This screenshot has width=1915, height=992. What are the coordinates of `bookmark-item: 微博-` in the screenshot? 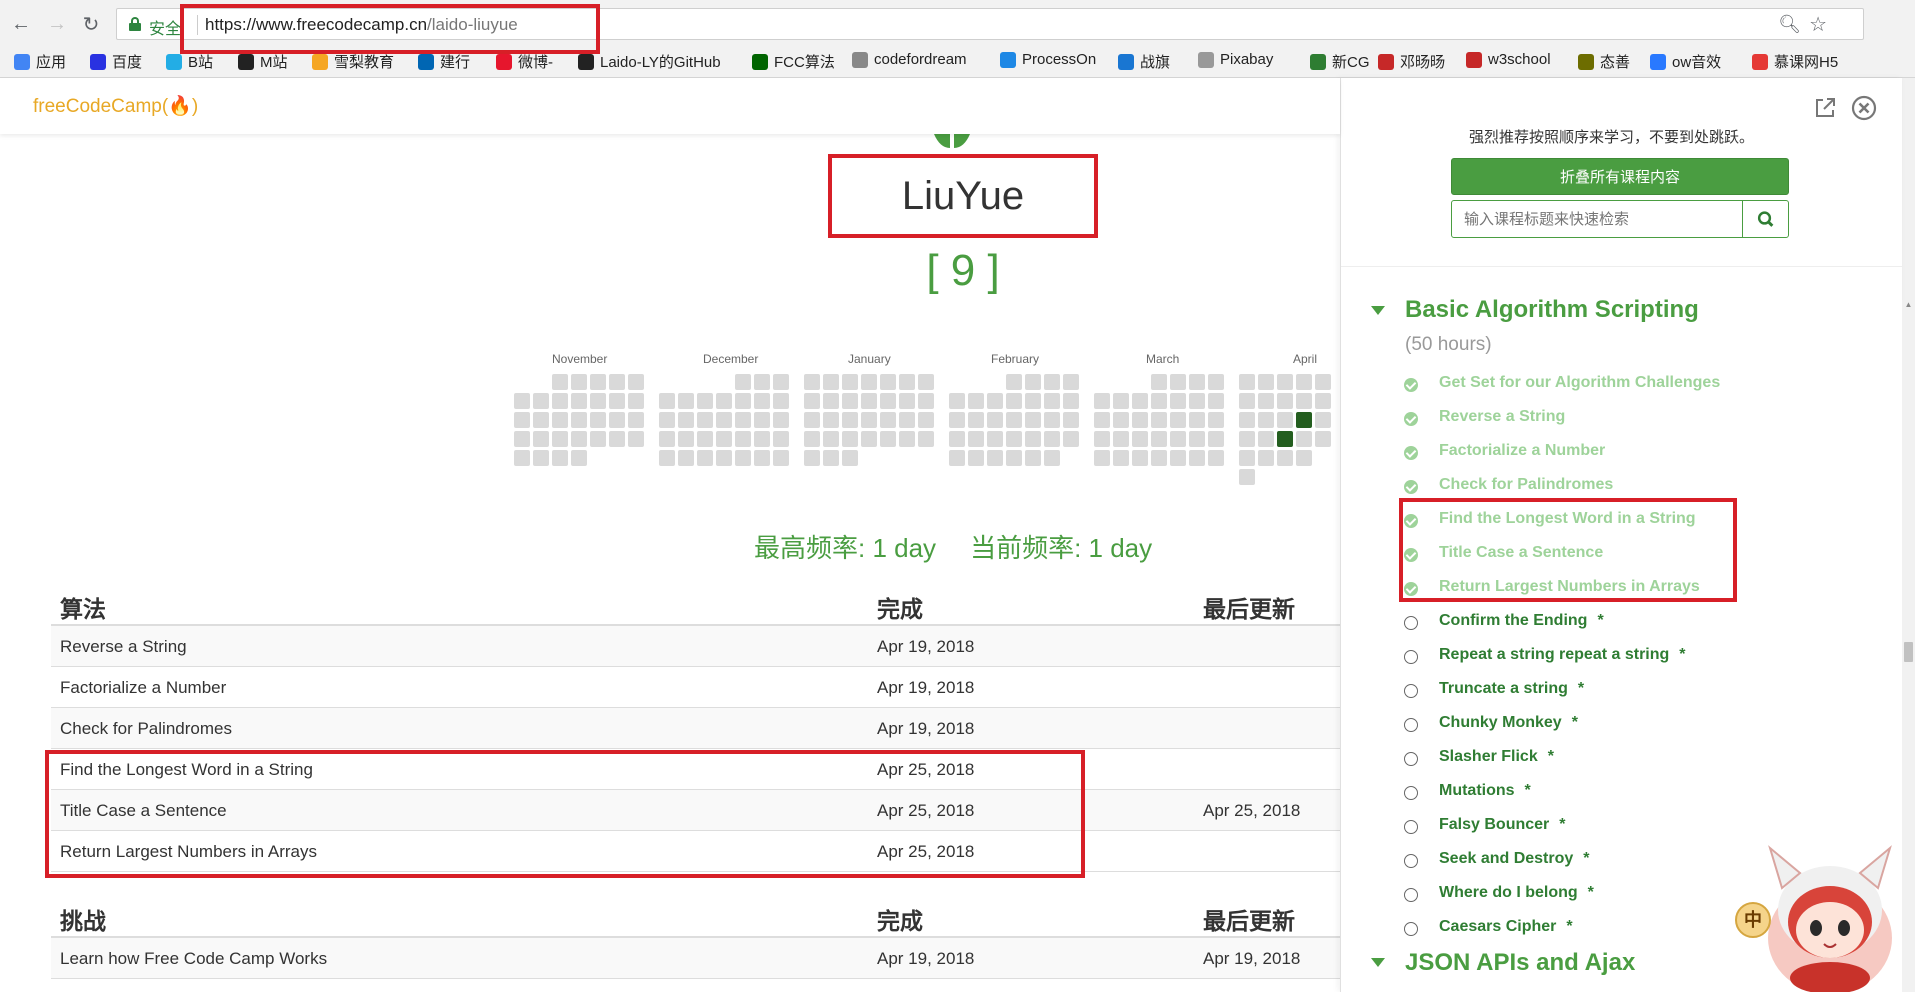 It's located at (524, 61).